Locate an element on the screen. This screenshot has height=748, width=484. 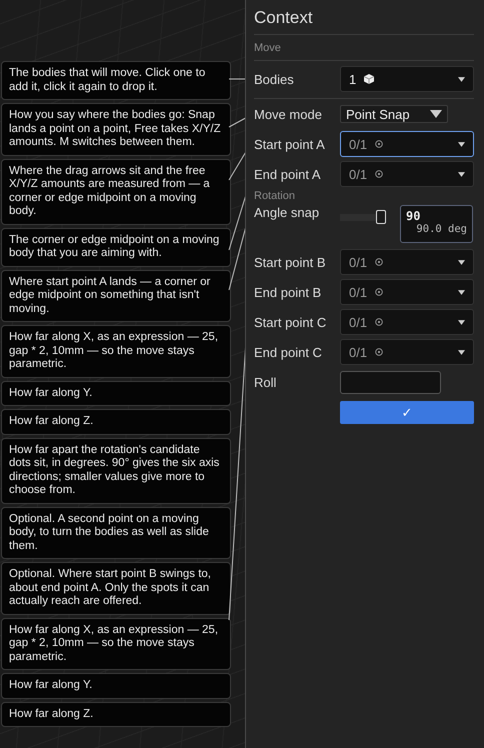
tooltip: Optional. A second point on a moving body, to turn the bodies as well as slide them. is located at coordinates (116, 532).